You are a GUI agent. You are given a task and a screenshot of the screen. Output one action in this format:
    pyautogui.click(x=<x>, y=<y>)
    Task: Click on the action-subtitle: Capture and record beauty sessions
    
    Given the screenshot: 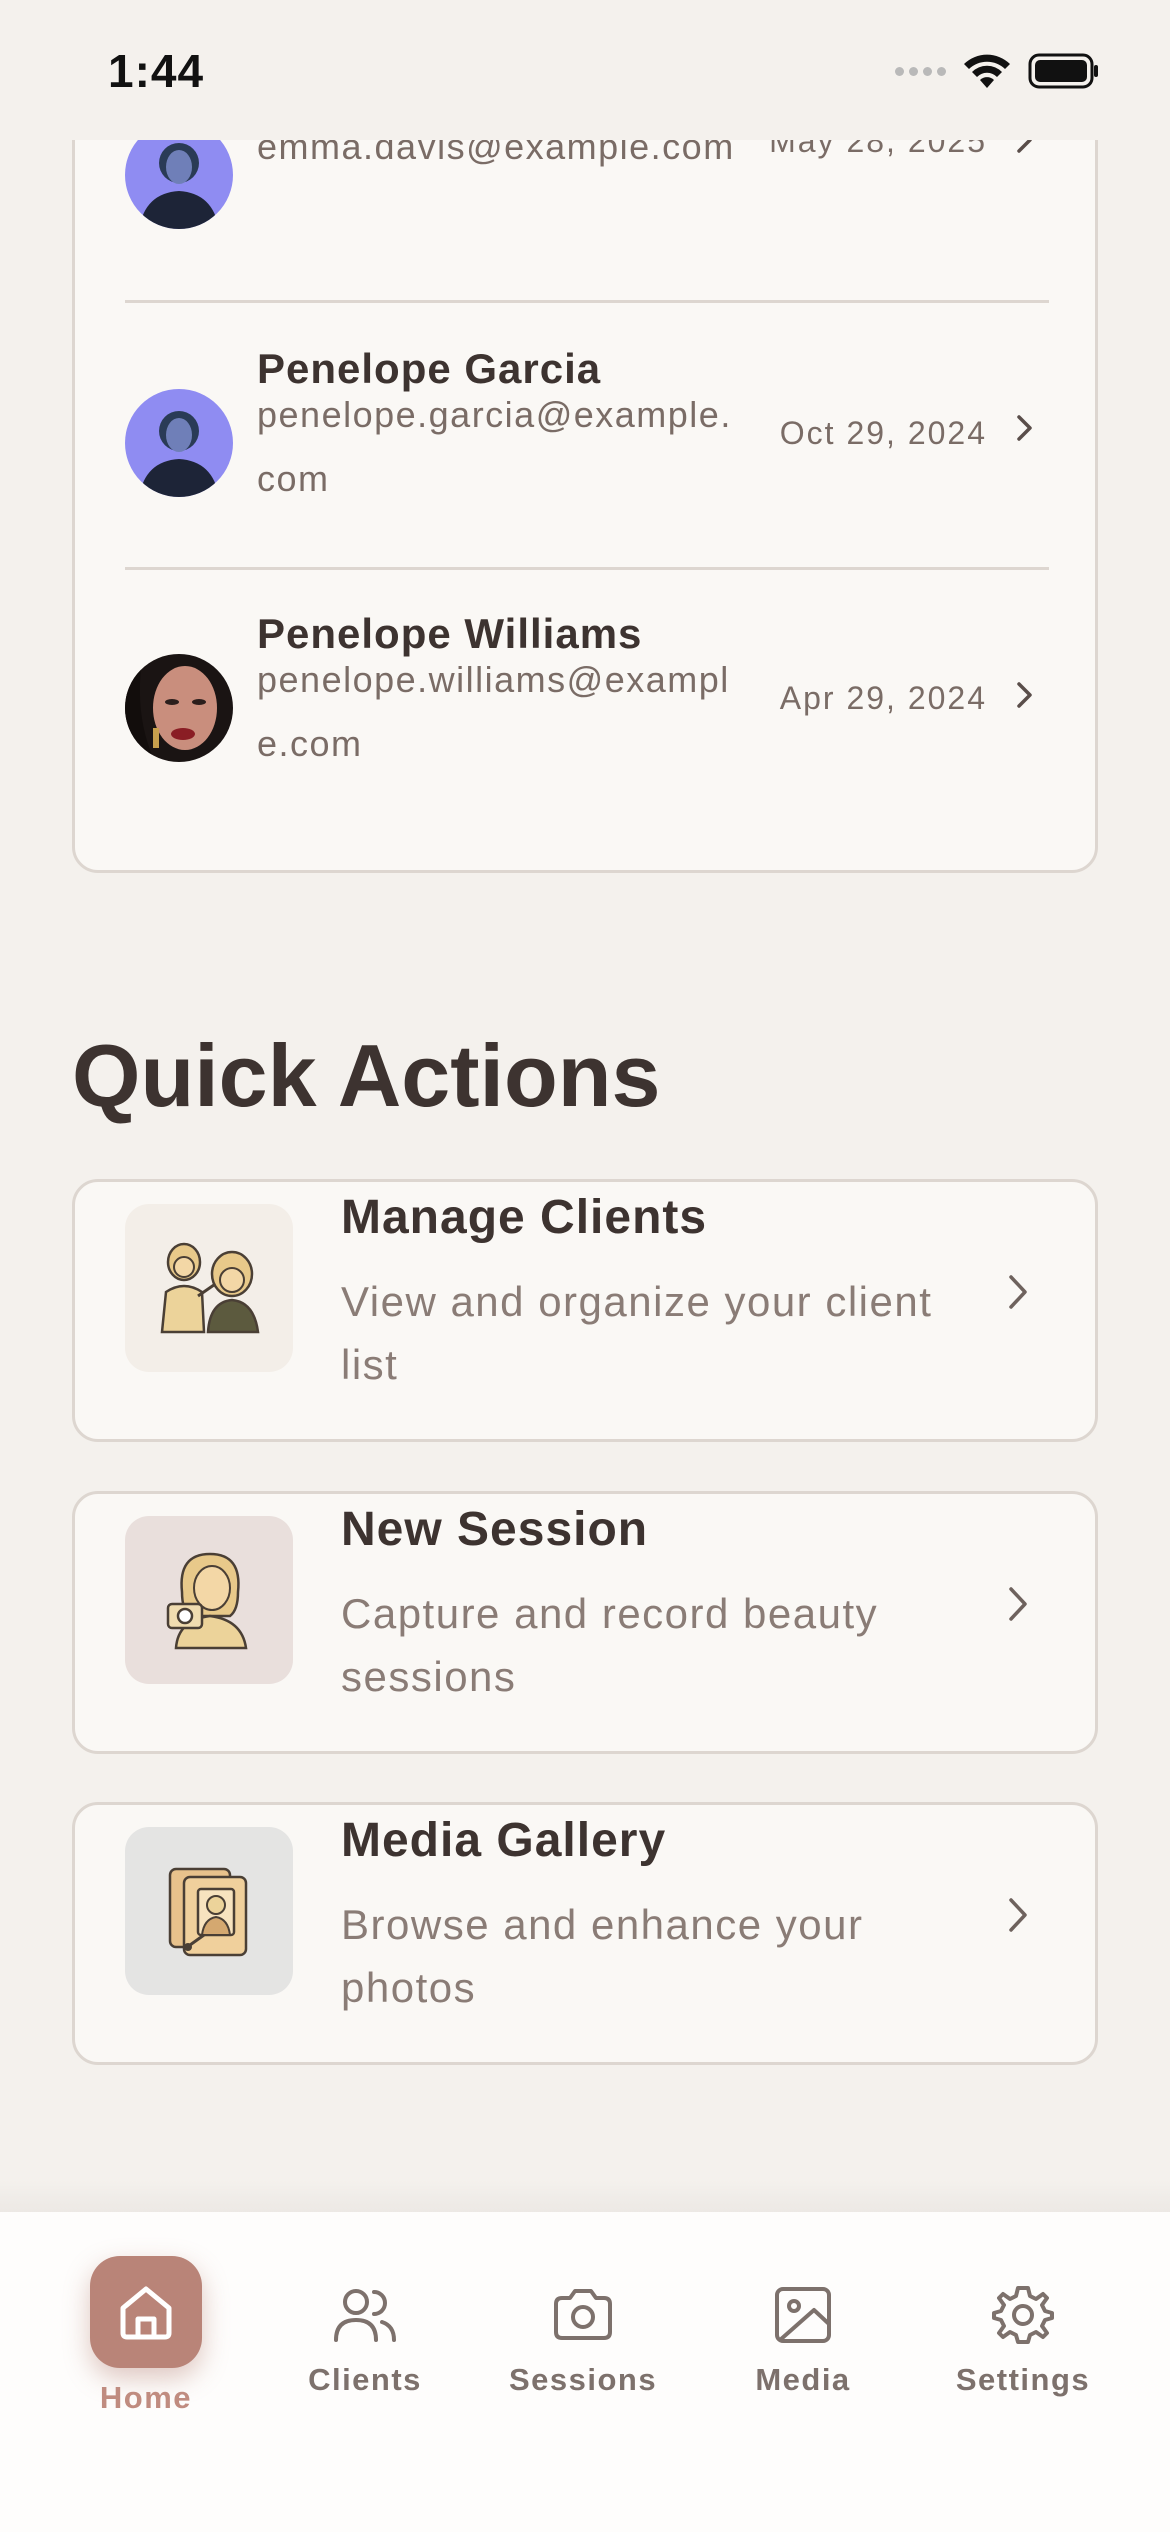 What is the action you would take?
    pyautogui.click(x=610, y=1645)
    